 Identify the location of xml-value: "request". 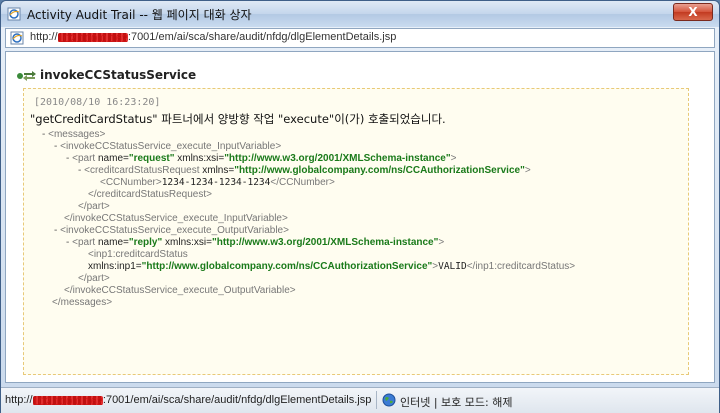
(151, 158).